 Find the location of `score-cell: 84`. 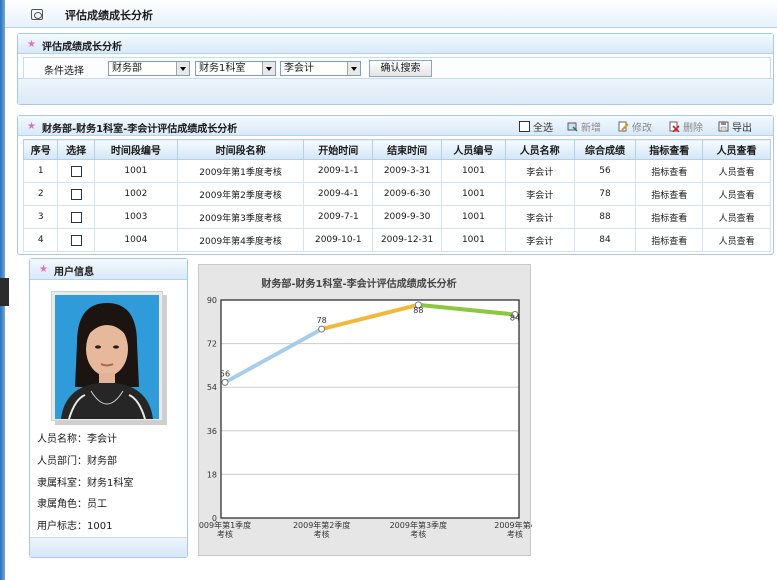

score-cell: 84 is located at coordinates (605, 240).